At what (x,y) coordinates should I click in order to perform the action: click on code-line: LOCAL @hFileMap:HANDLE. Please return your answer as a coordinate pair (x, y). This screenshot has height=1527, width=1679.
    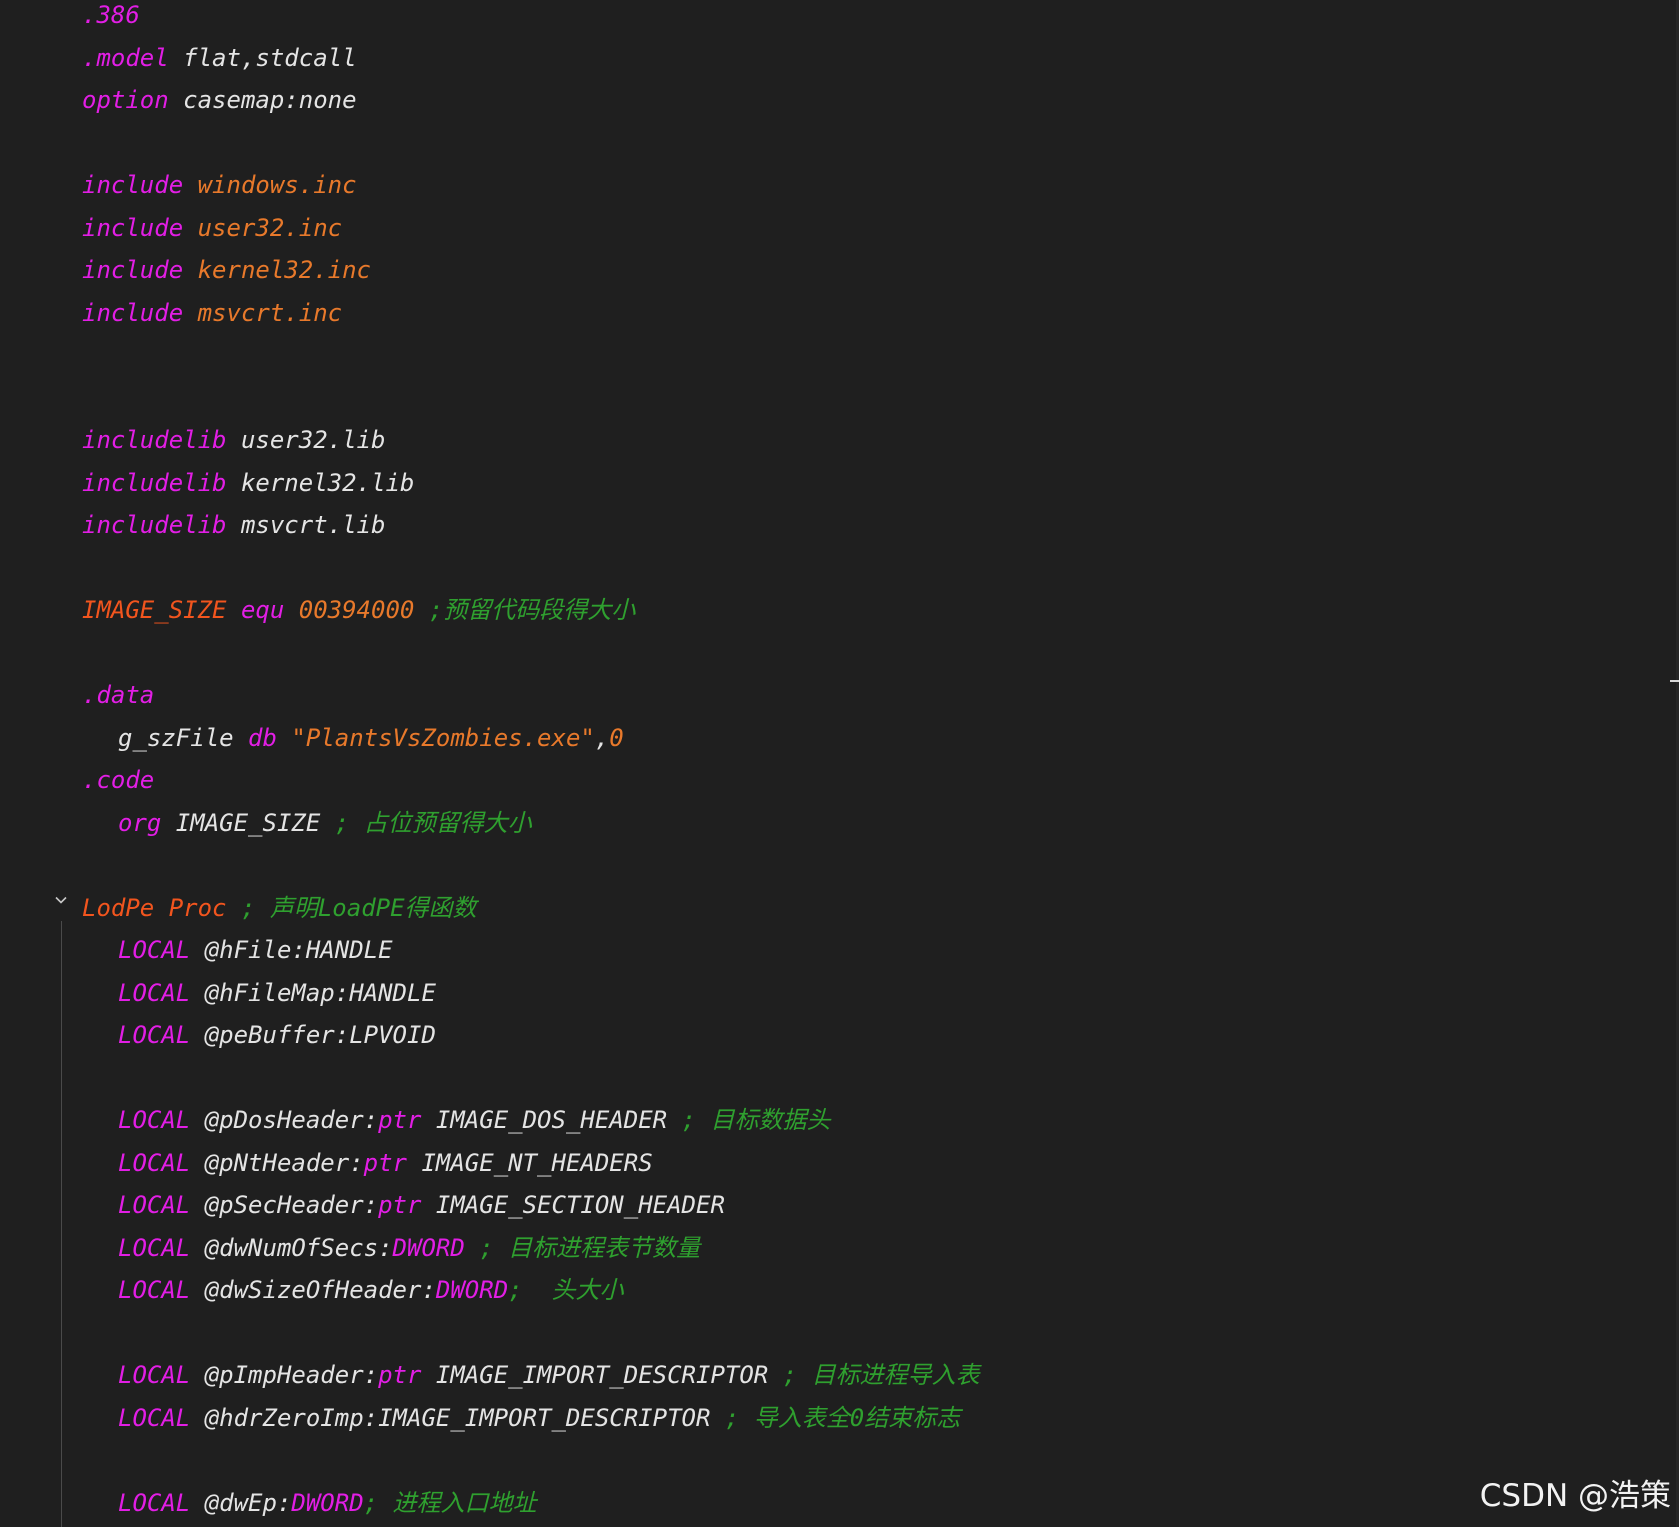
    Looking at the image, I should click on (277, 993).